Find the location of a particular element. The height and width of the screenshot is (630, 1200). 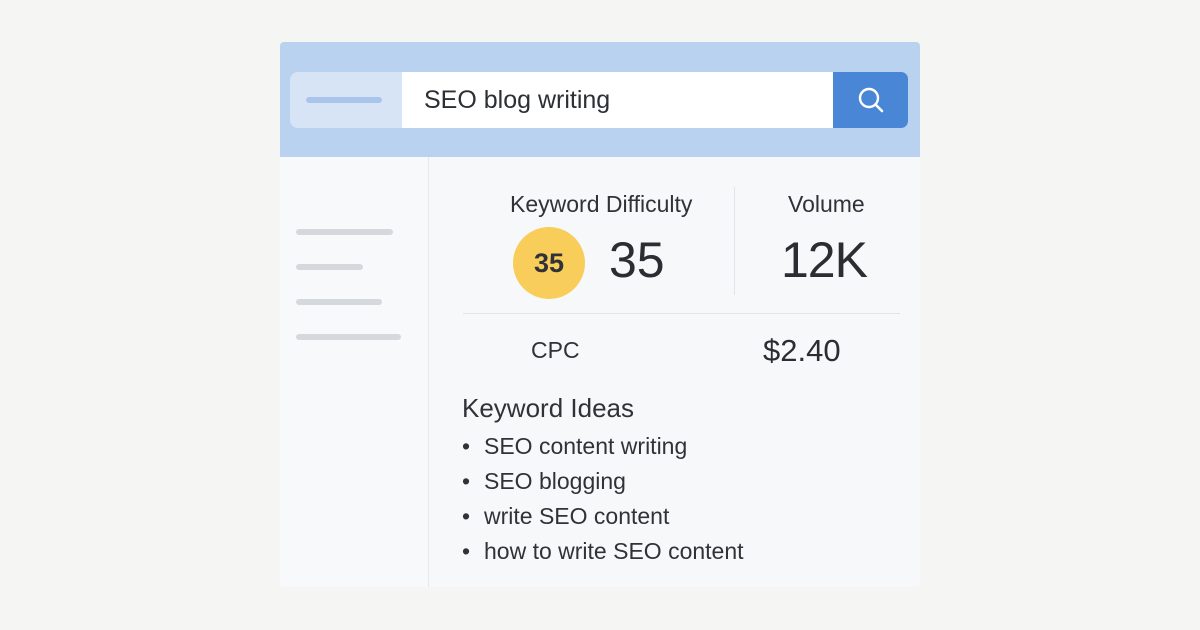

volume-label: Volume is located at coordinates (826, 204).